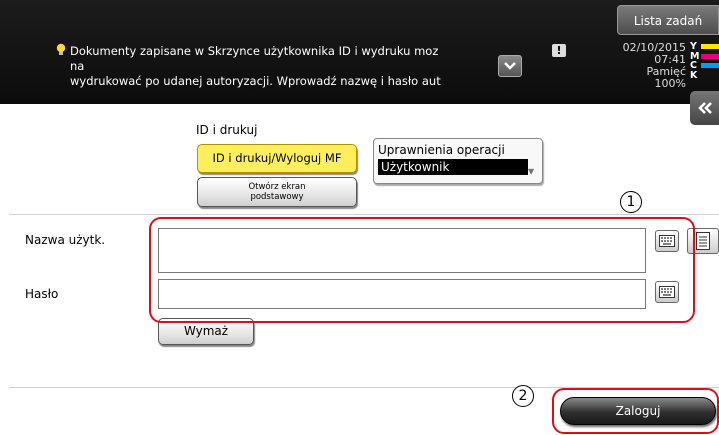  What do you see at coordinates (710, 56) in the screenshot?
I see `toner-bar-m` at bounding box center [710, 56].